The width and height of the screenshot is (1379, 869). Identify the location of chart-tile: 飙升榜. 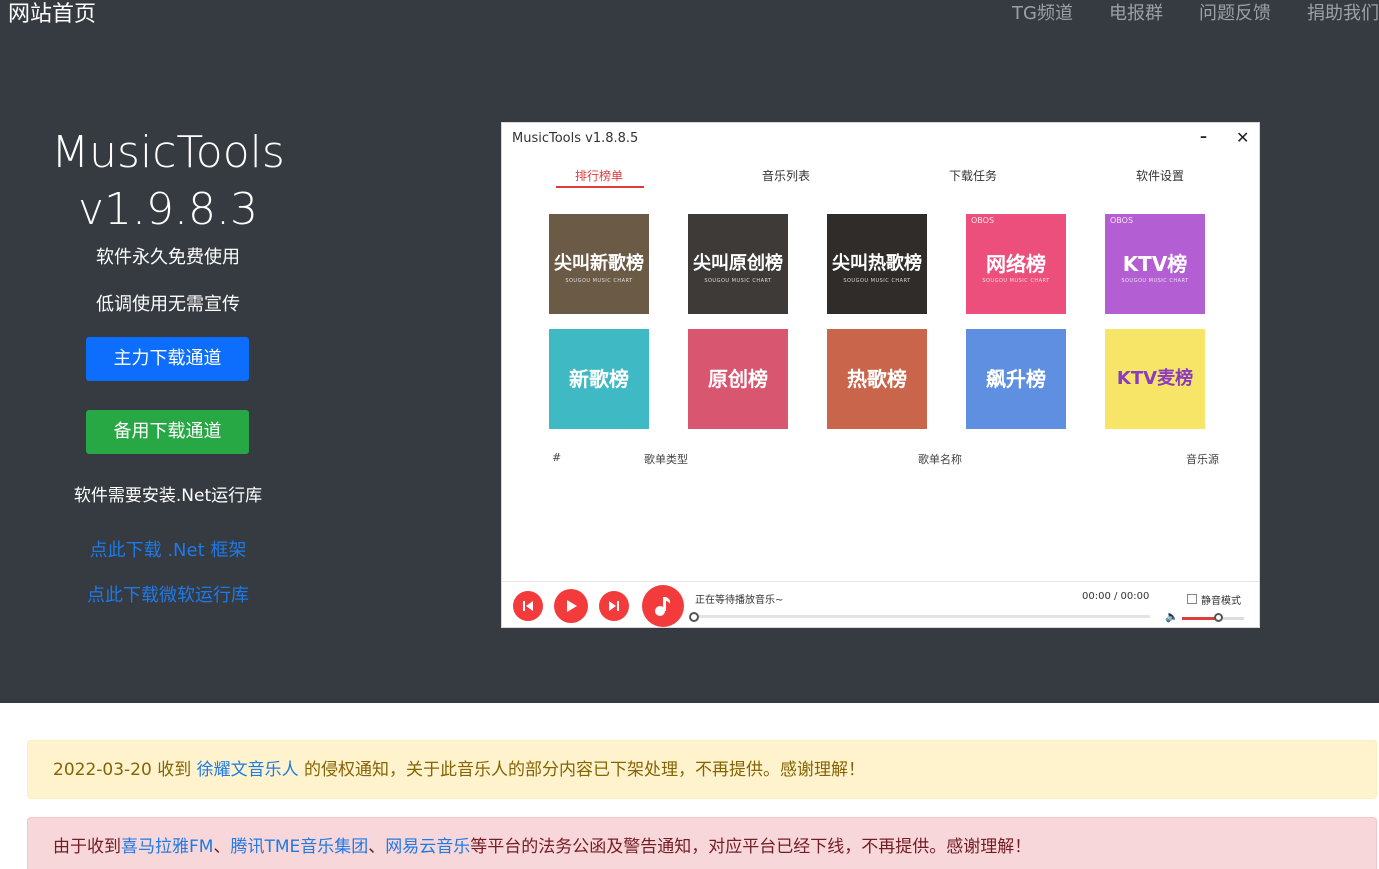
(1016, 379).